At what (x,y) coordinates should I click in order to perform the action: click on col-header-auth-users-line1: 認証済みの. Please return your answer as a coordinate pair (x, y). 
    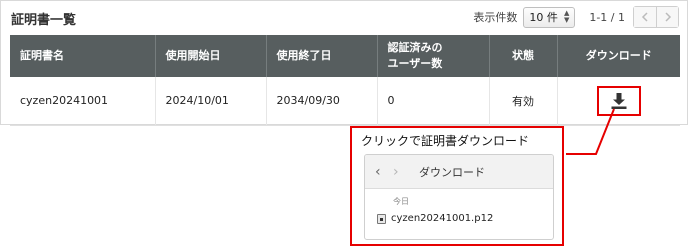
    Looking at the image, I should click on (415, 48).